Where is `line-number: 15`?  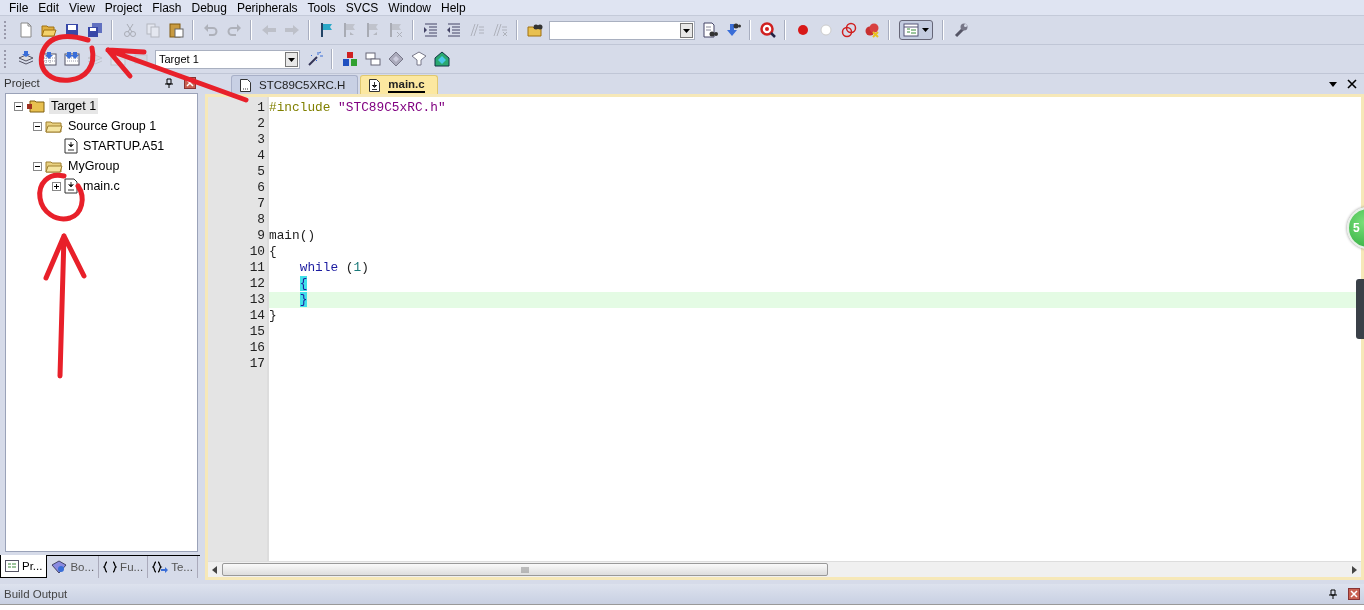
line-number: 15 is located at coordinates (257, 332).